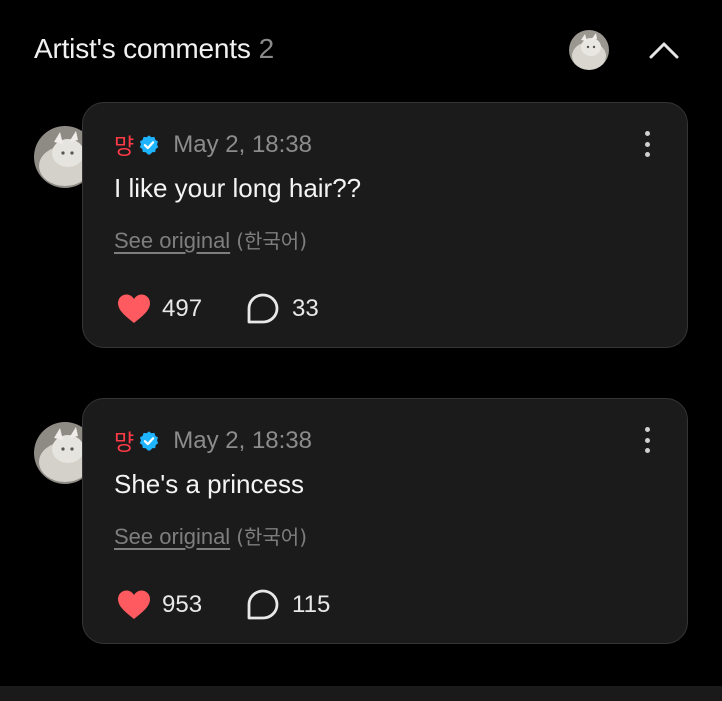 The height and width of the screenshot is (701, 722). Describe the element at coordinates (223, 605) in the screenshot. I see `comment-actions: 953 115` at that location.